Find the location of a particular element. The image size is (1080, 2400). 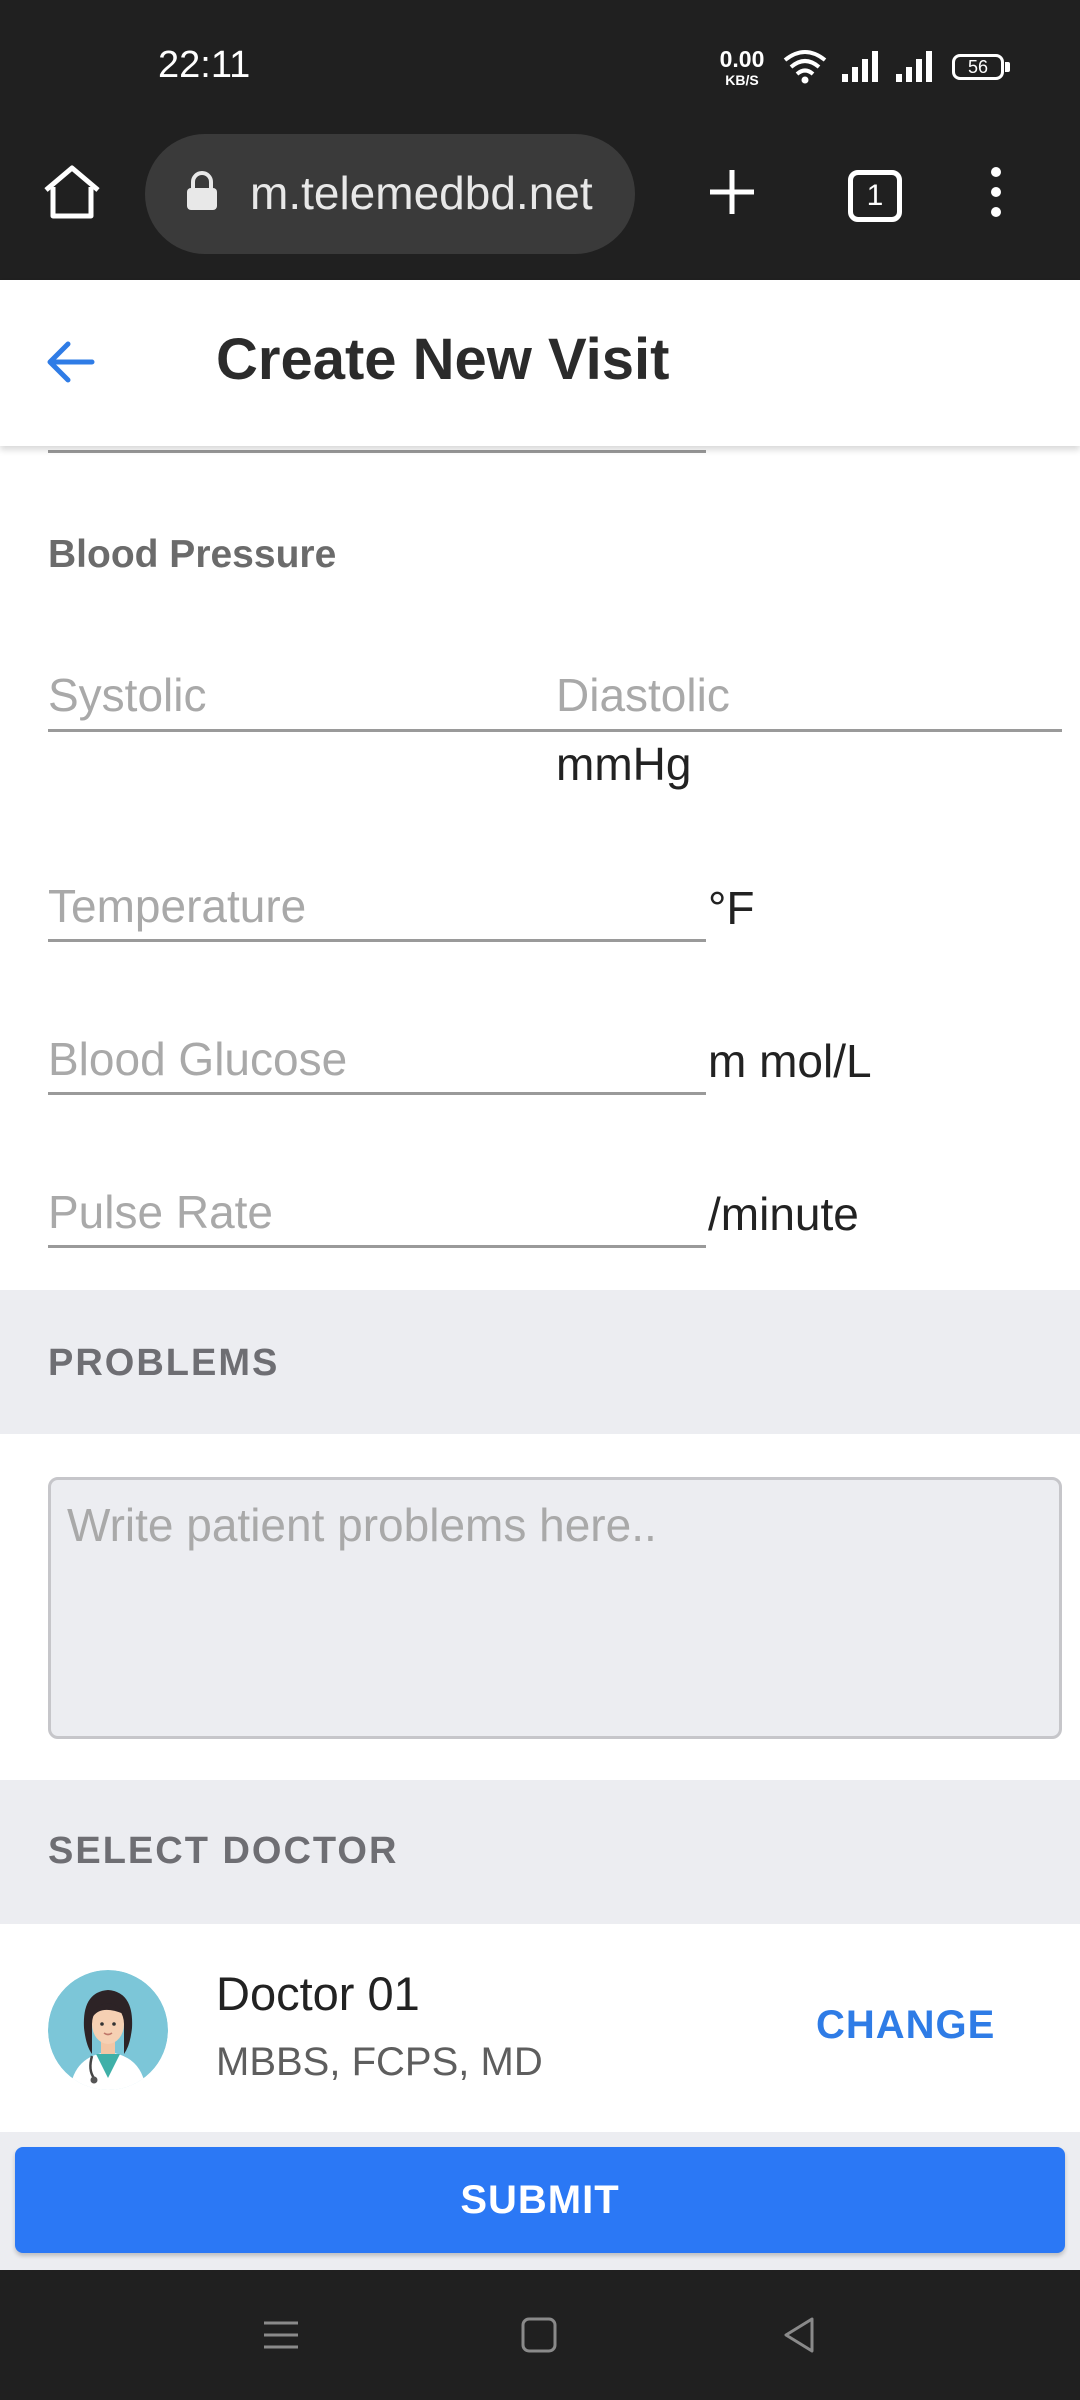

status-time: 22:11 is located at coordinates (204, 65).